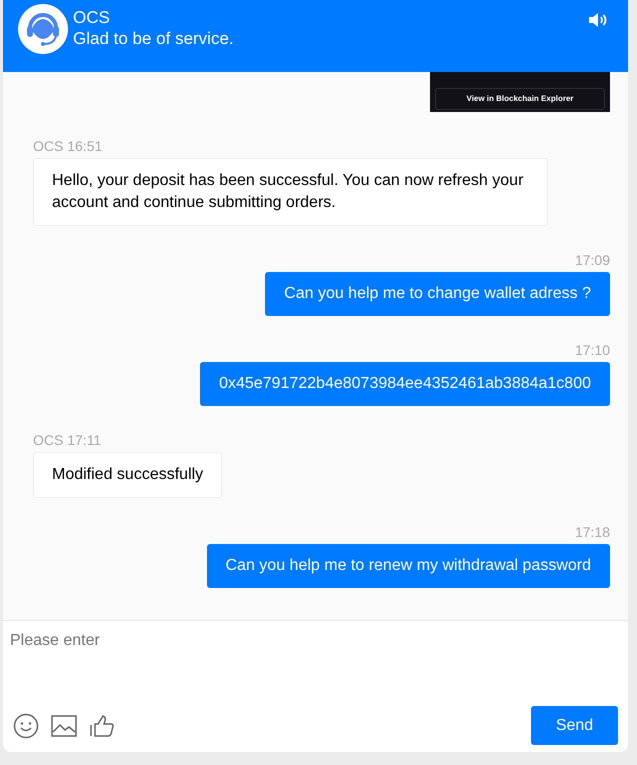  What do you see at coordinates (592, 350) in the screenshot?
I see `message-meta: 17:10` at bounding box center [592, 350].